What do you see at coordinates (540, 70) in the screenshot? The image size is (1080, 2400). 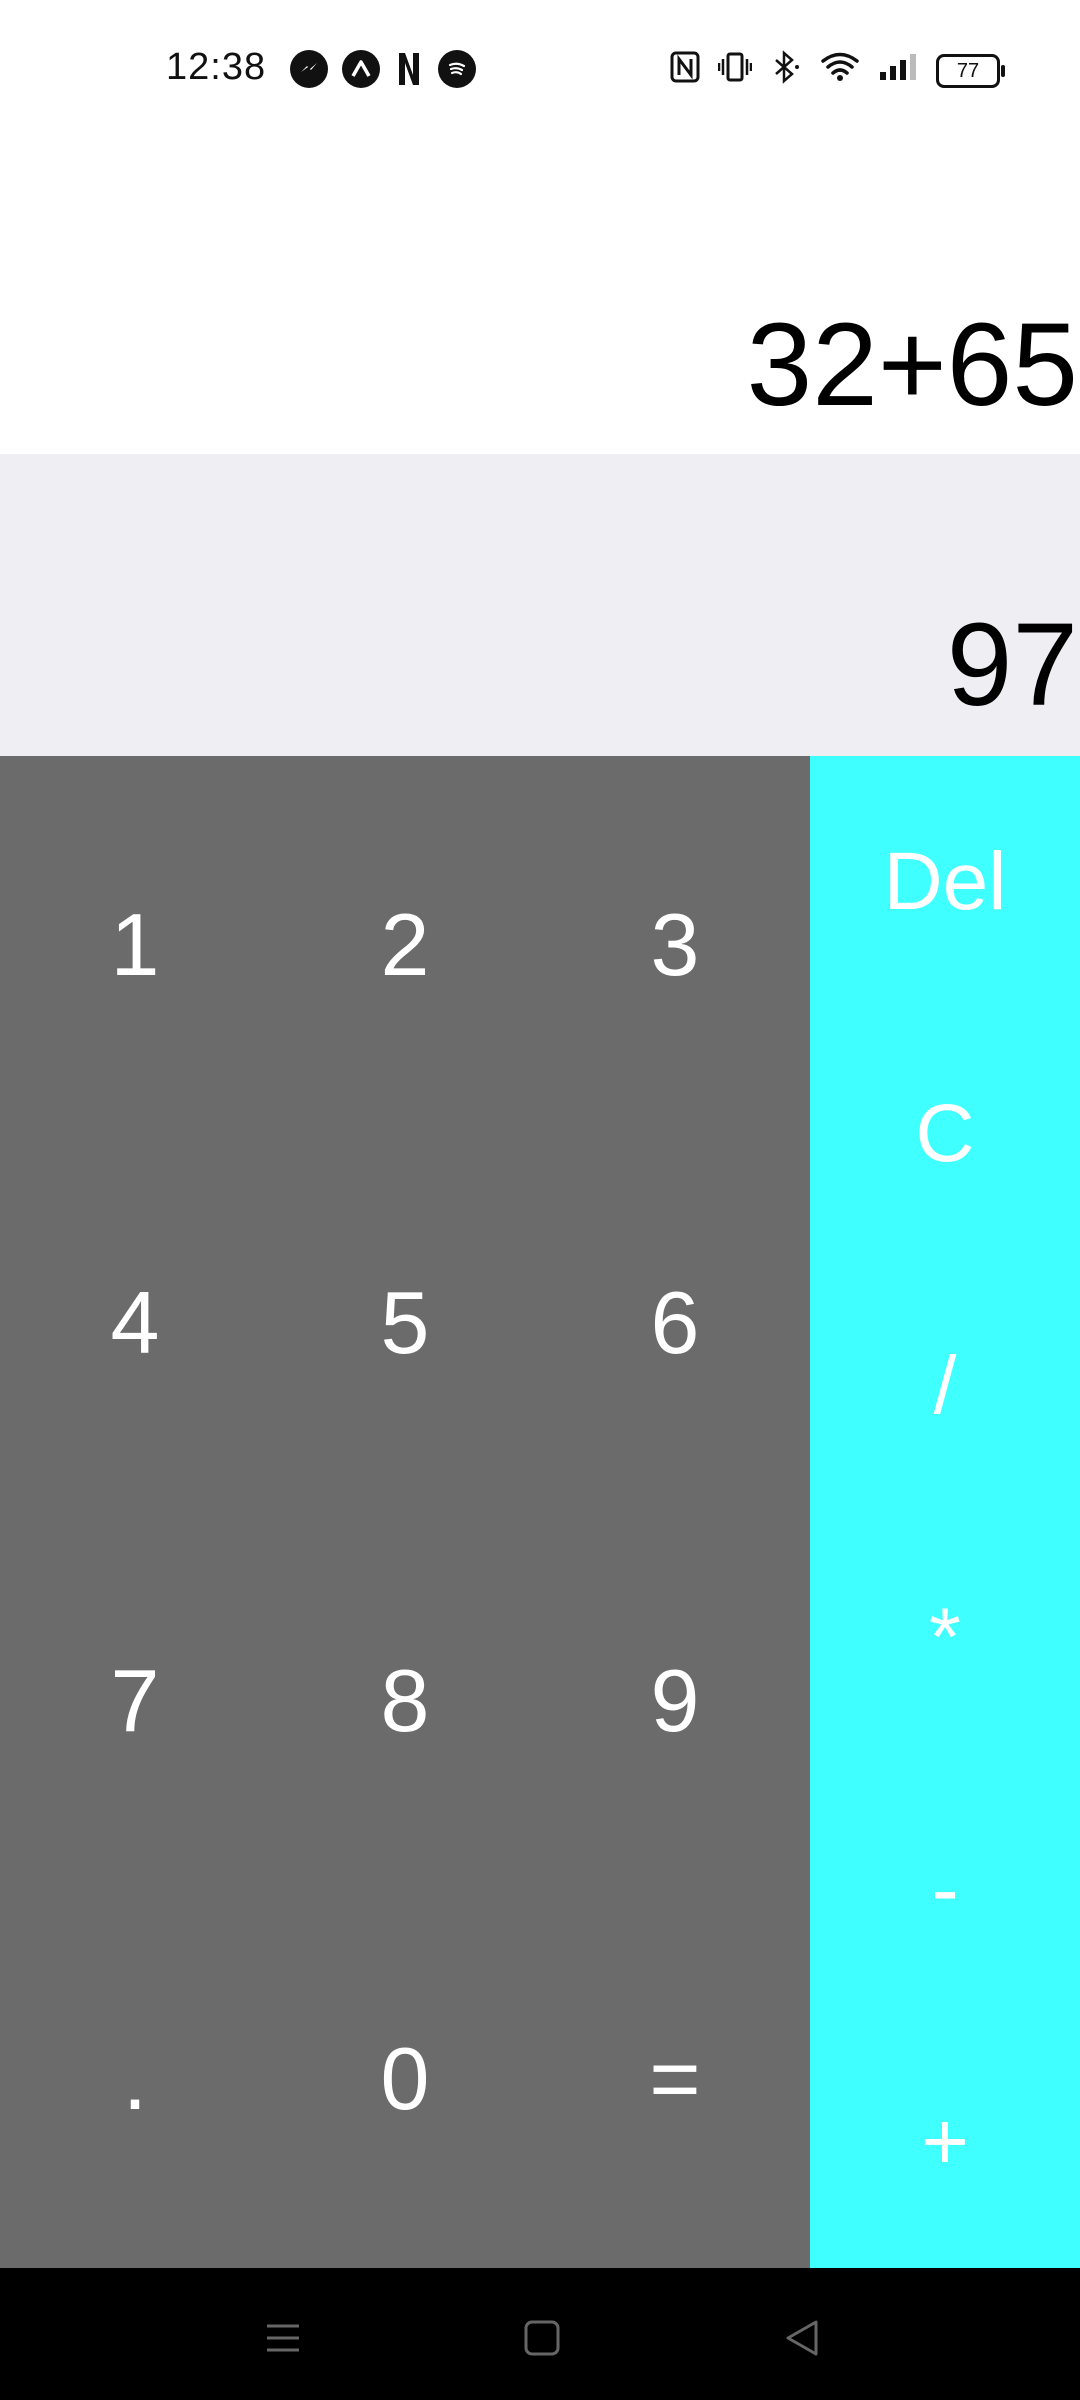 I see `status-bar: 12:38 77` at bounding box center [540, 70].